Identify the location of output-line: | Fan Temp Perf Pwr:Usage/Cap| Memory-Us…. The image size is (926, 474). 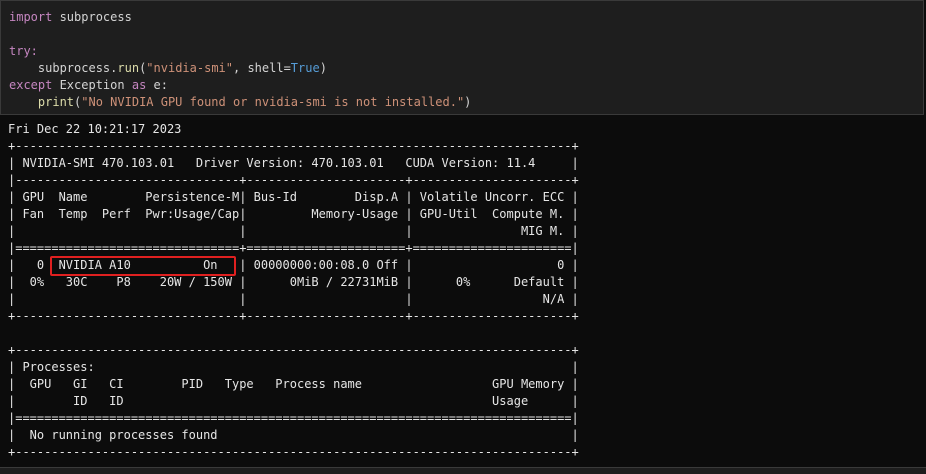
(293, 214).